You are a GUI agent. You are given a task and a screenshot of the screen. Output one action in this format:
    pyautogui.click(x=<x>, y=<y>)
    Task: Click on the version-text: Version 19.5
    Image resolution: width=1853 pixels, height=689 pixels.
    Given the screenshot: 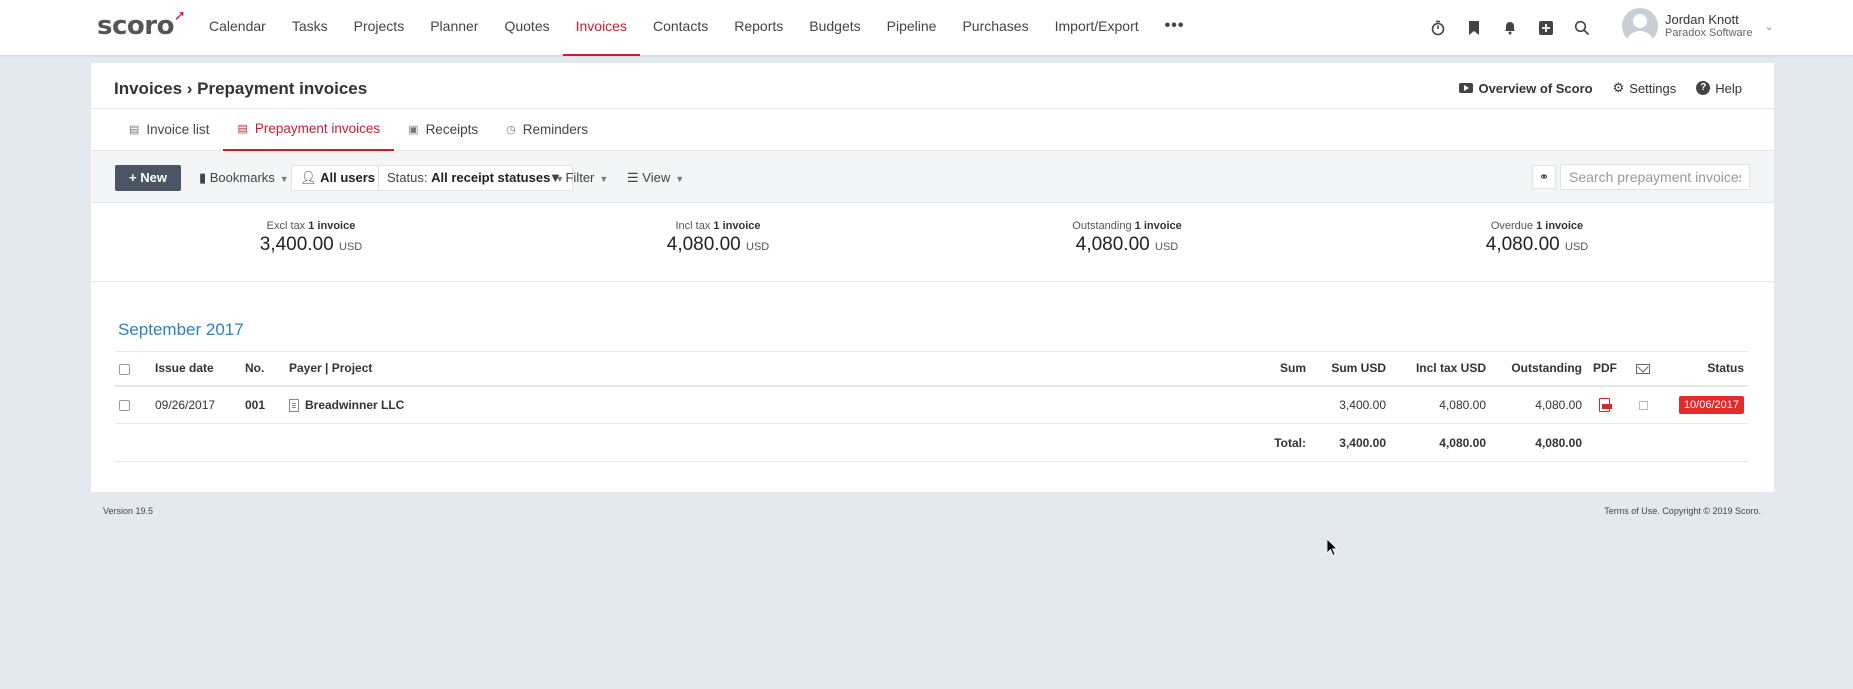 What is the action you would take?
    pyautogui.click(x=128, y=511)
    